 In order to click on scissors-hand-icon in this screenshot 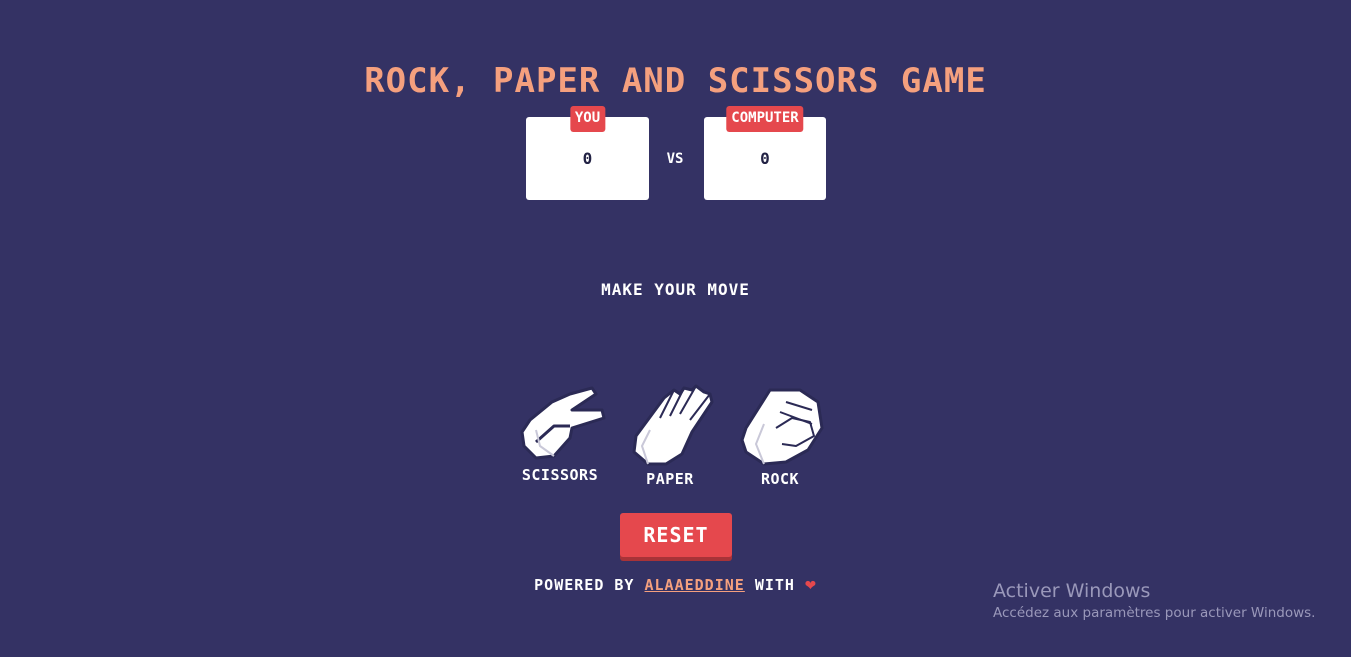, I will do `click(563, 423)`.